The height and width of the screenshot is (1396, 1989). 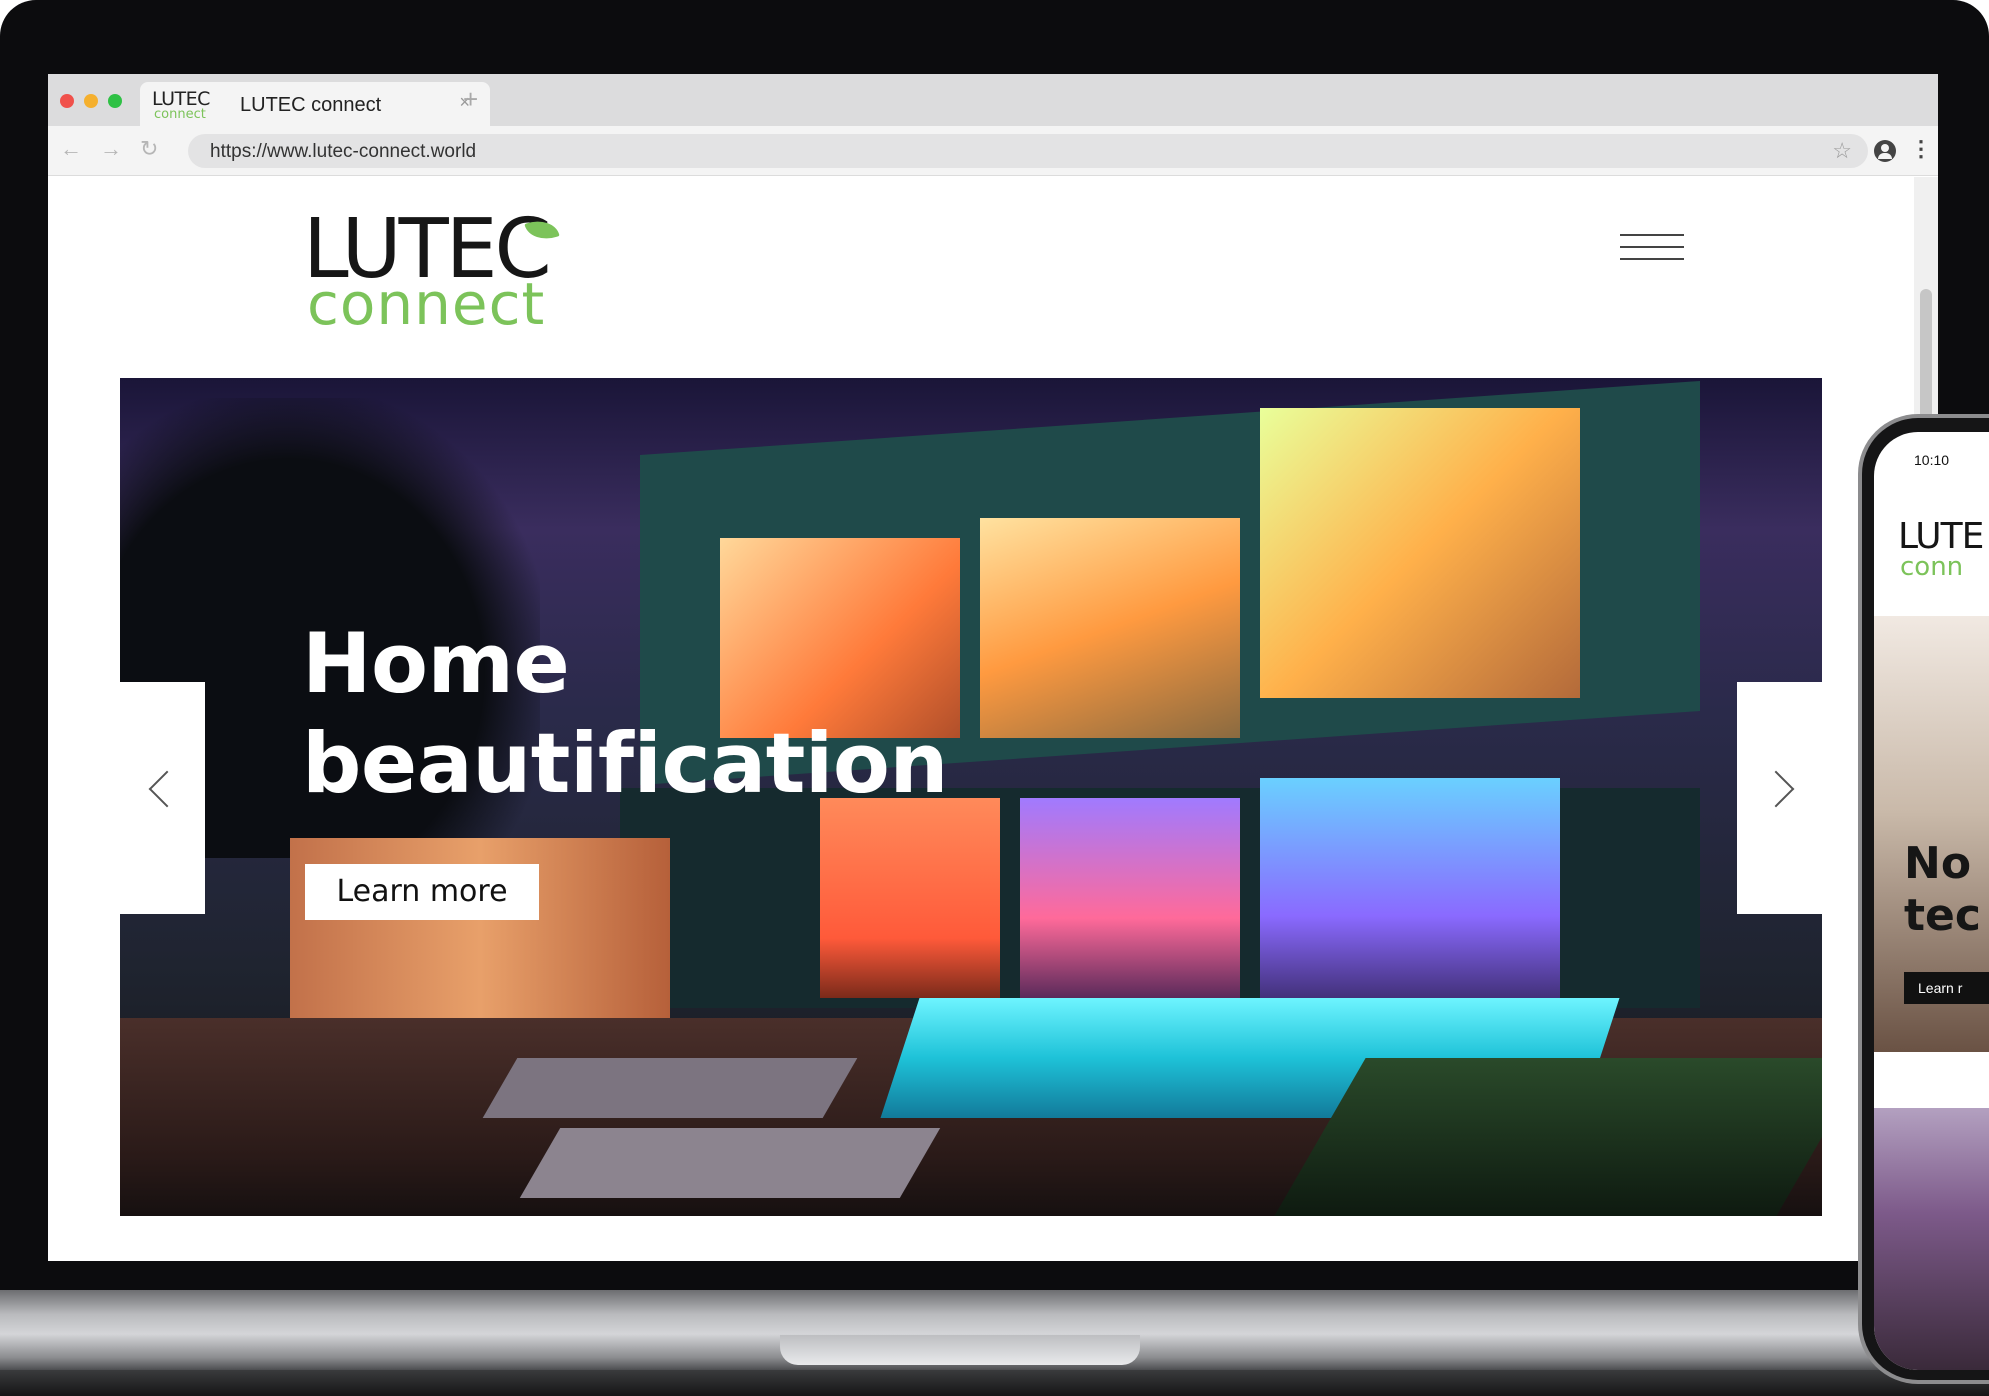 What do you see at coordinates (1842, 151) in the screenshot?
I see `star-icon: ☆` at bounding box center [1842, 151].